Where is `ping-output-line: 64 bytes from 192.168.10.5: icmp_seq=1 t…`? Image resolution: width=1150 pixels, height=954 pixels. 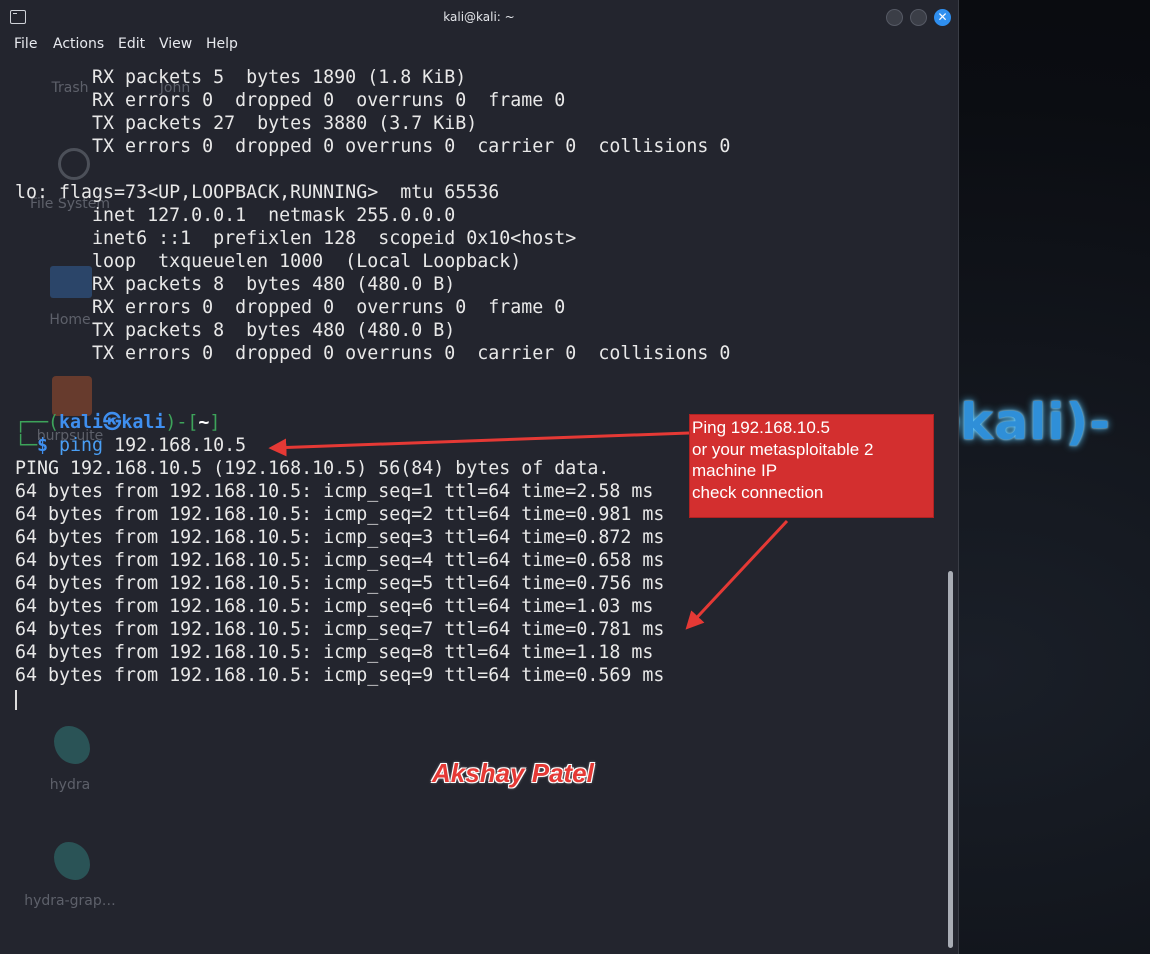 ping-output-line: 64 bytes from 192.168.10.5: icmp_seq=1 t… is located at coordinates (334, 491).